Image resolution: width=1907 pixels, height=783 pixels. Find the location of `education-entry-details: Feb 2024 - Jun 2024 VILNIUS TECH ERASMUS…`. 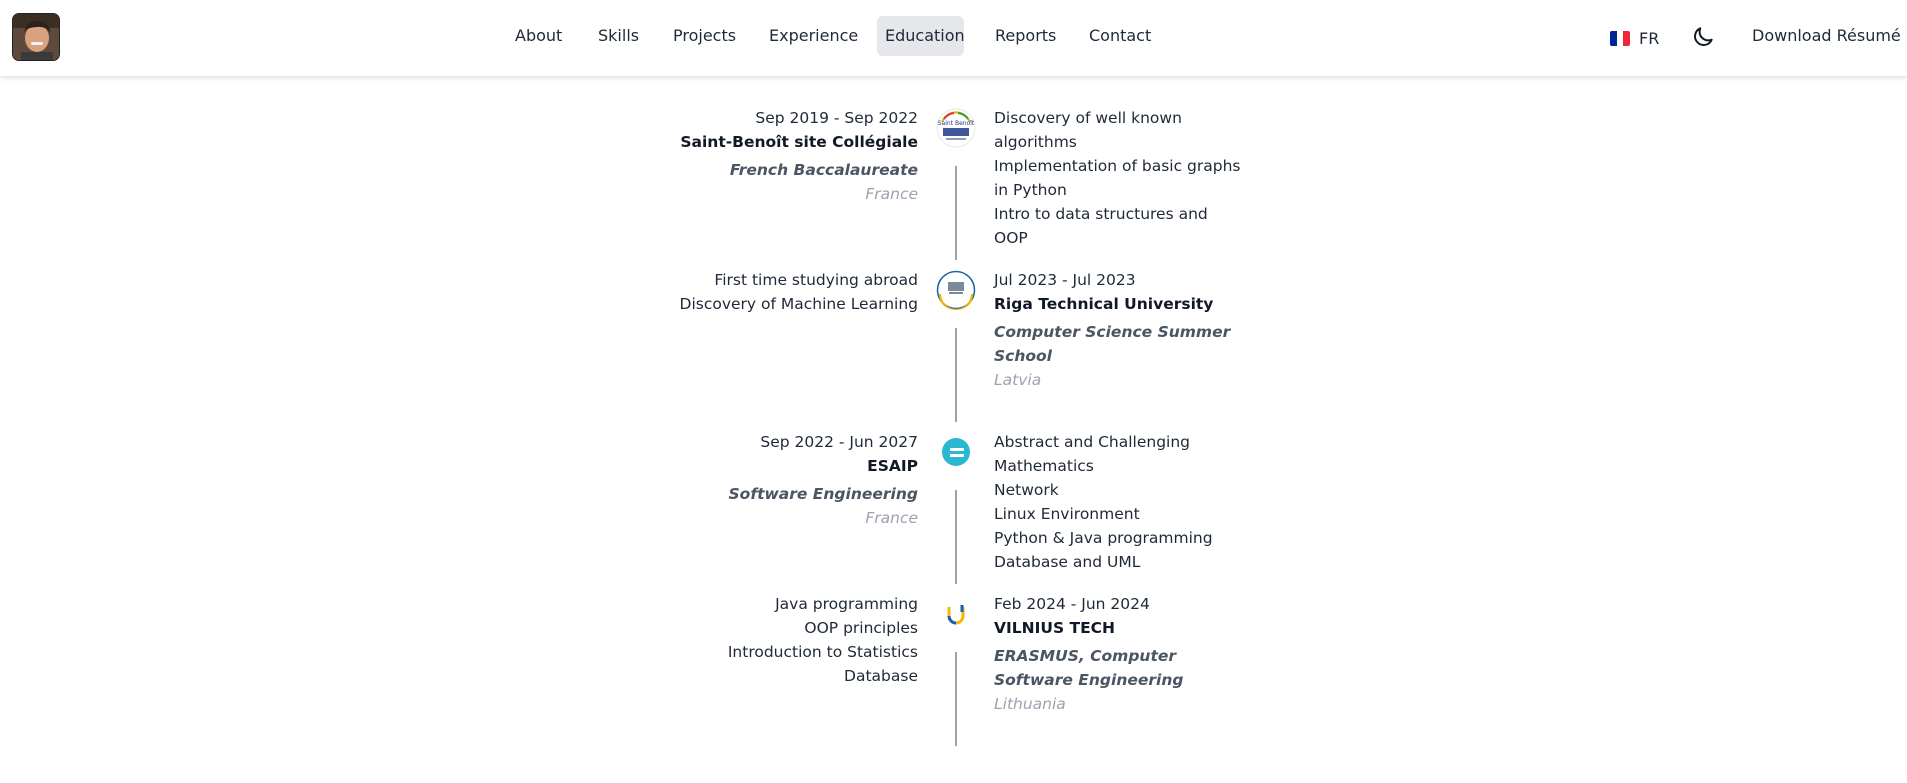

education-entry-details: Feb 2024 - Jun 2024 VILNIUS TECH ERASMUS… is located at coordinates (1119, 654).